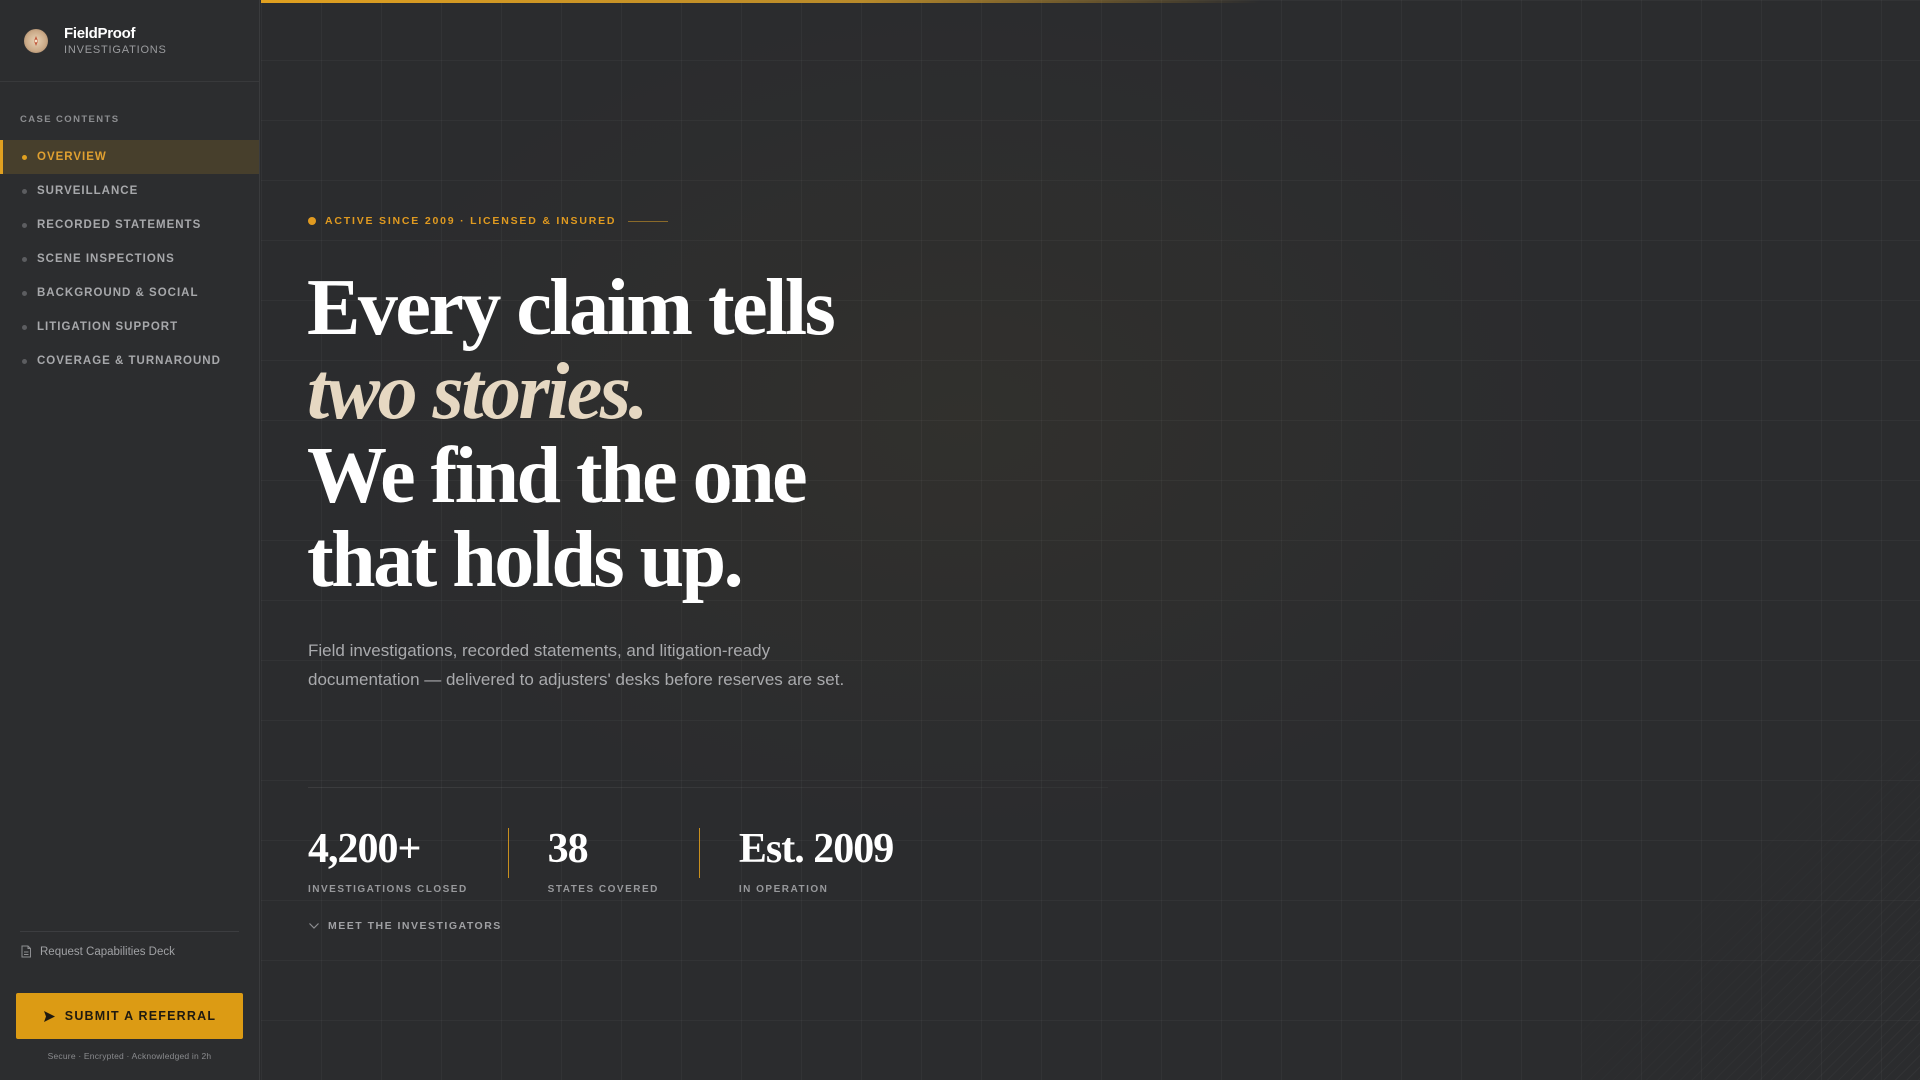 This screenshot has height=1080, width=1920. Describe the element at coordinates (88, 191) in the screenshot. I see `sidebar-item-label: SURVEILLANCE` at that location.